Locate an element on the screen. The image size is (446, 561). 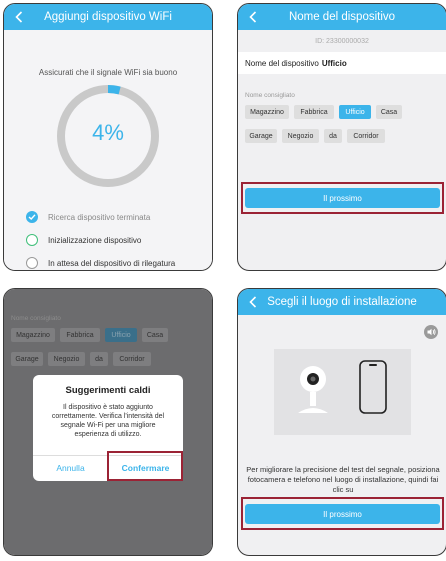
phone-icon is located at coordinates (373, 387).